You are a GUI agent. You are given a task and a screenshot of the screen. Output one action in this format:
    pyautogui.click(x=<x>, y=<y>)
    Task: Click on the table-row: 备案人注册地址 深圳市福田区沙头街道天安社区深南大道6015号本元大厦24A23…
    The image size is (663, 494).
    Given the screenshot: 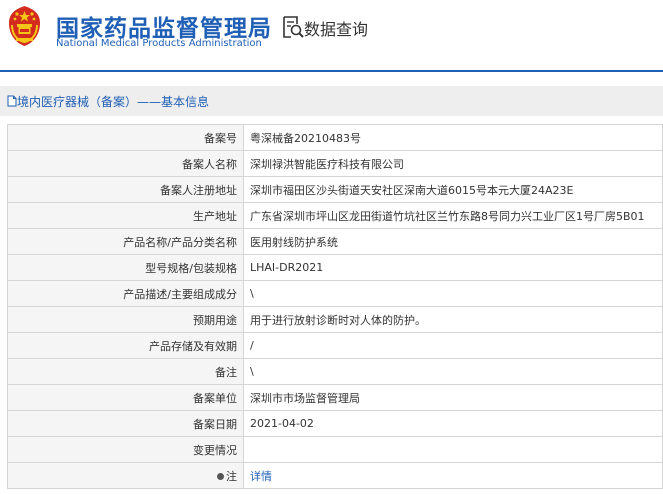 What is the action you would take?
    pyautogui.click(x=335, y=189)
    